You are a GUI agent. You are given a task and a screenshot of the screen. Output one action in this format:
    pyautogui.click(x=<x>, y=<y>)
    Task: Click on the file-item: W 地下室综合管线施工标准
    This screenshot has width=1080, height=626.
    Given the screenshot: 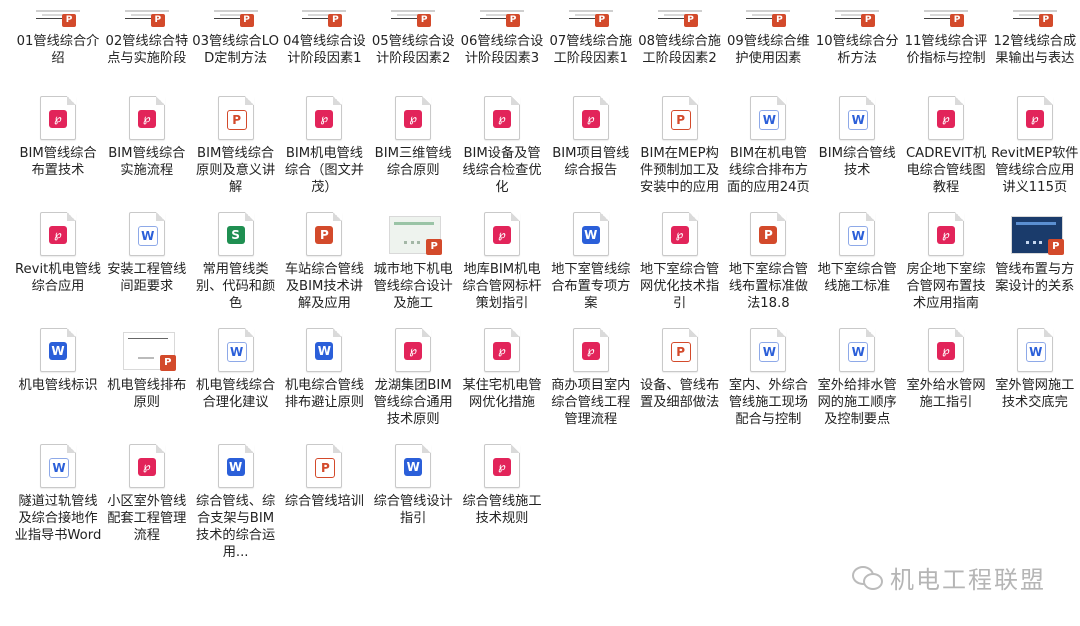 What is the action you would take?
    pyautogui.click(x=857, y=253)
    